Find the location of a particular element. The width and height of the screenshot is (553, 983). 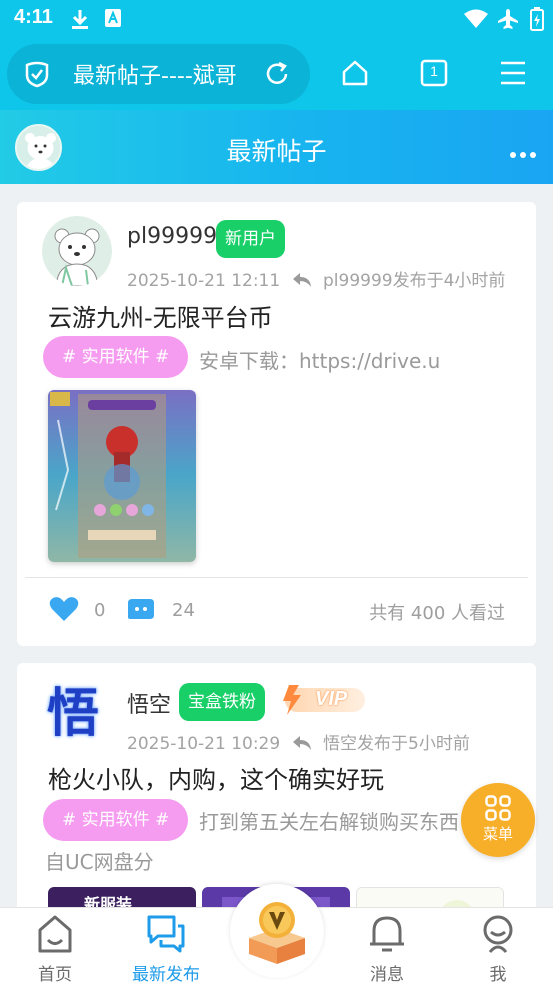

more-options-icon is located at coordinates (523, 153).